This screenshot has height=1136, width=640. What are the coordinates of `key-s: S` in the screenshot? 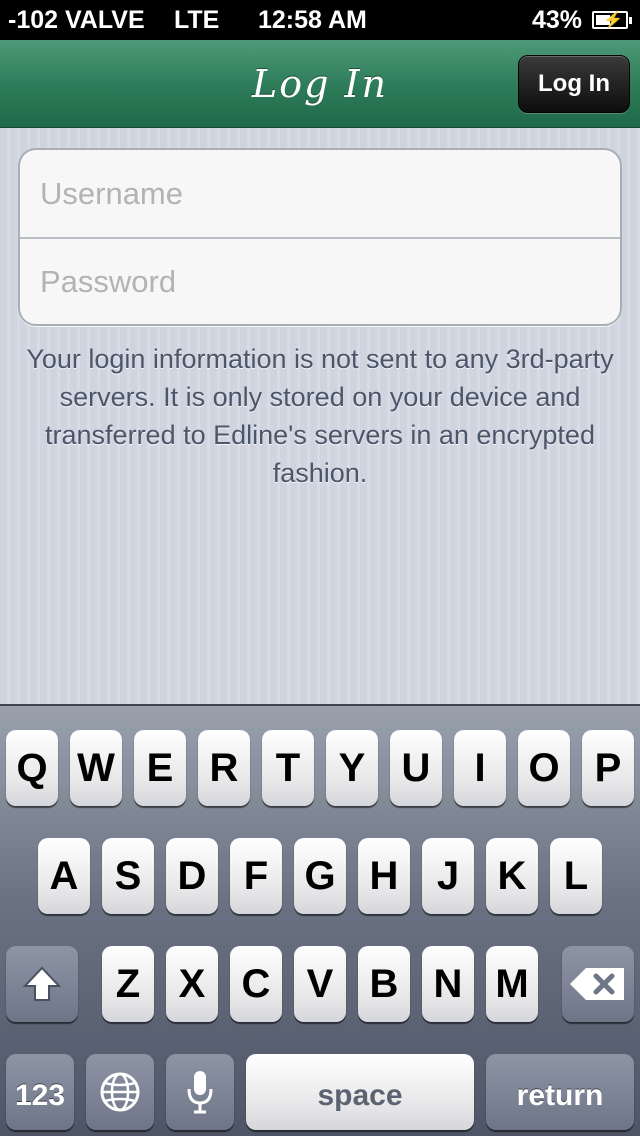 It's located at (128, 876).